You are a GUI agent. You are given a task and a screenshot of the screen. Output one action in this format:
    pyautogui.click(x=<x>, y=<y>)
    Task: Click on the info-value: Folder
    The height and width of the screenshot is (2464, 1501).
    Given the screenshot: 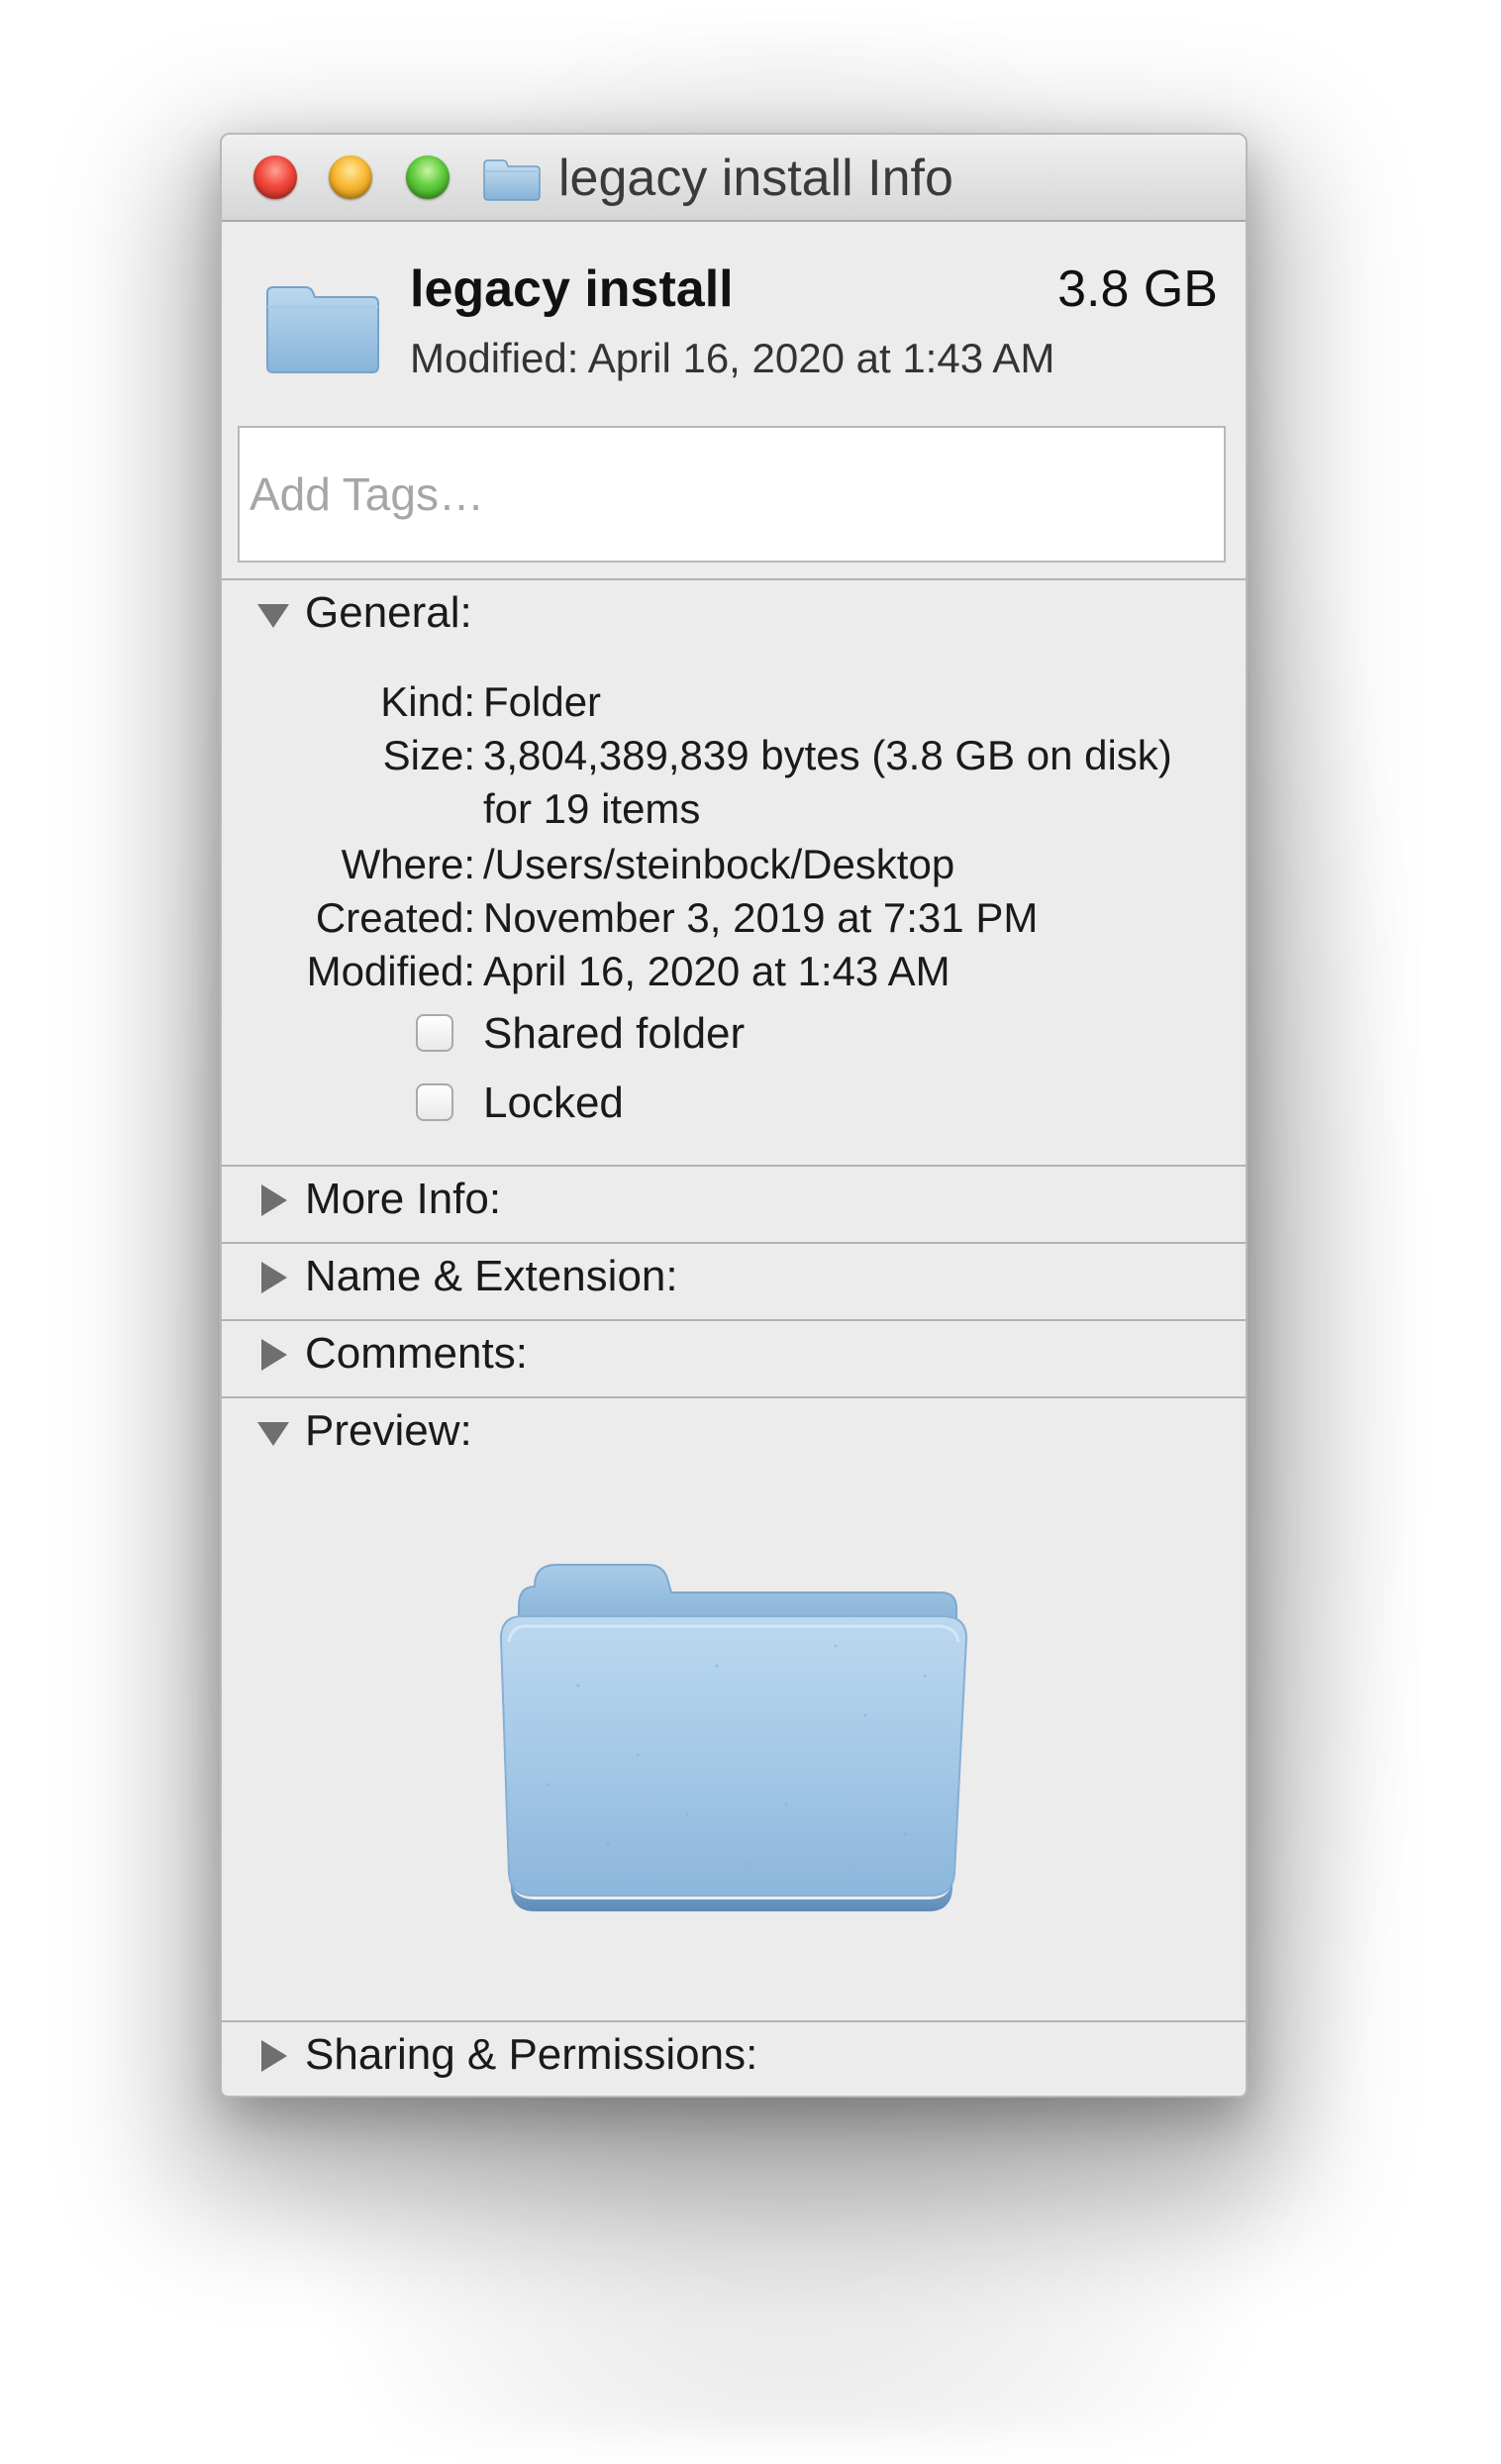 What is the action you would take?
    pyautogui.click(x=542, y=702)
    